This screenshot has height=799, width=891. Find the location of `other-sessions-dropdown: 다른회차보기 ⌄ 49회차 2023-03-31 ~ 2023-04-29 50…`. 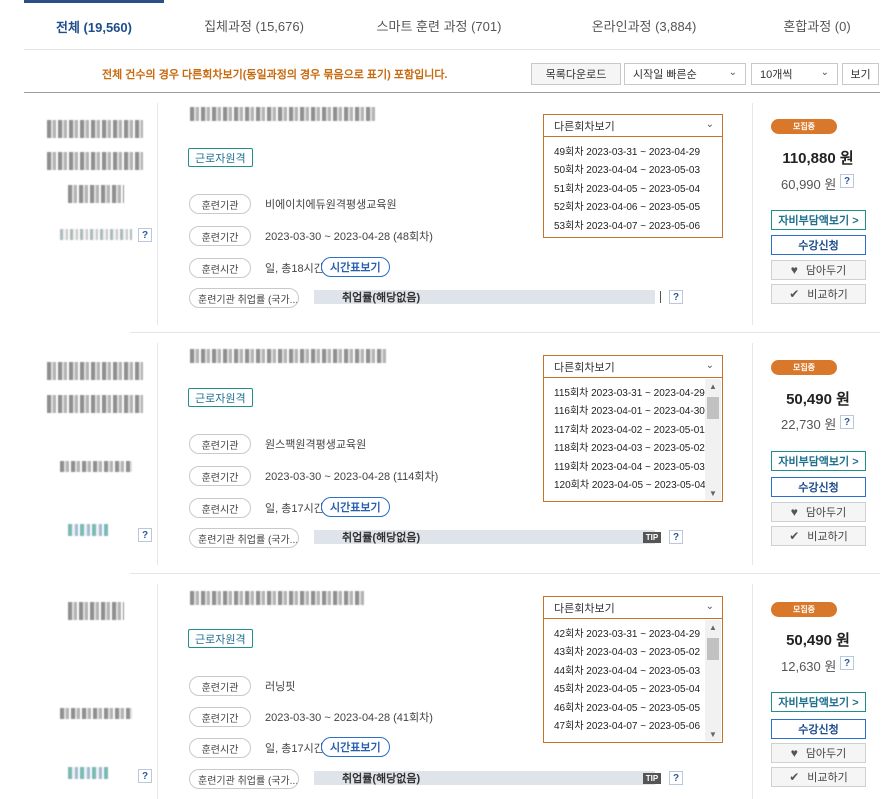

other-sessions-dropdown: 다른회차보기 ⌄ 49회차 2023-03-31 ~ 2023-04-29 50… is located at coordinates (633, 176).